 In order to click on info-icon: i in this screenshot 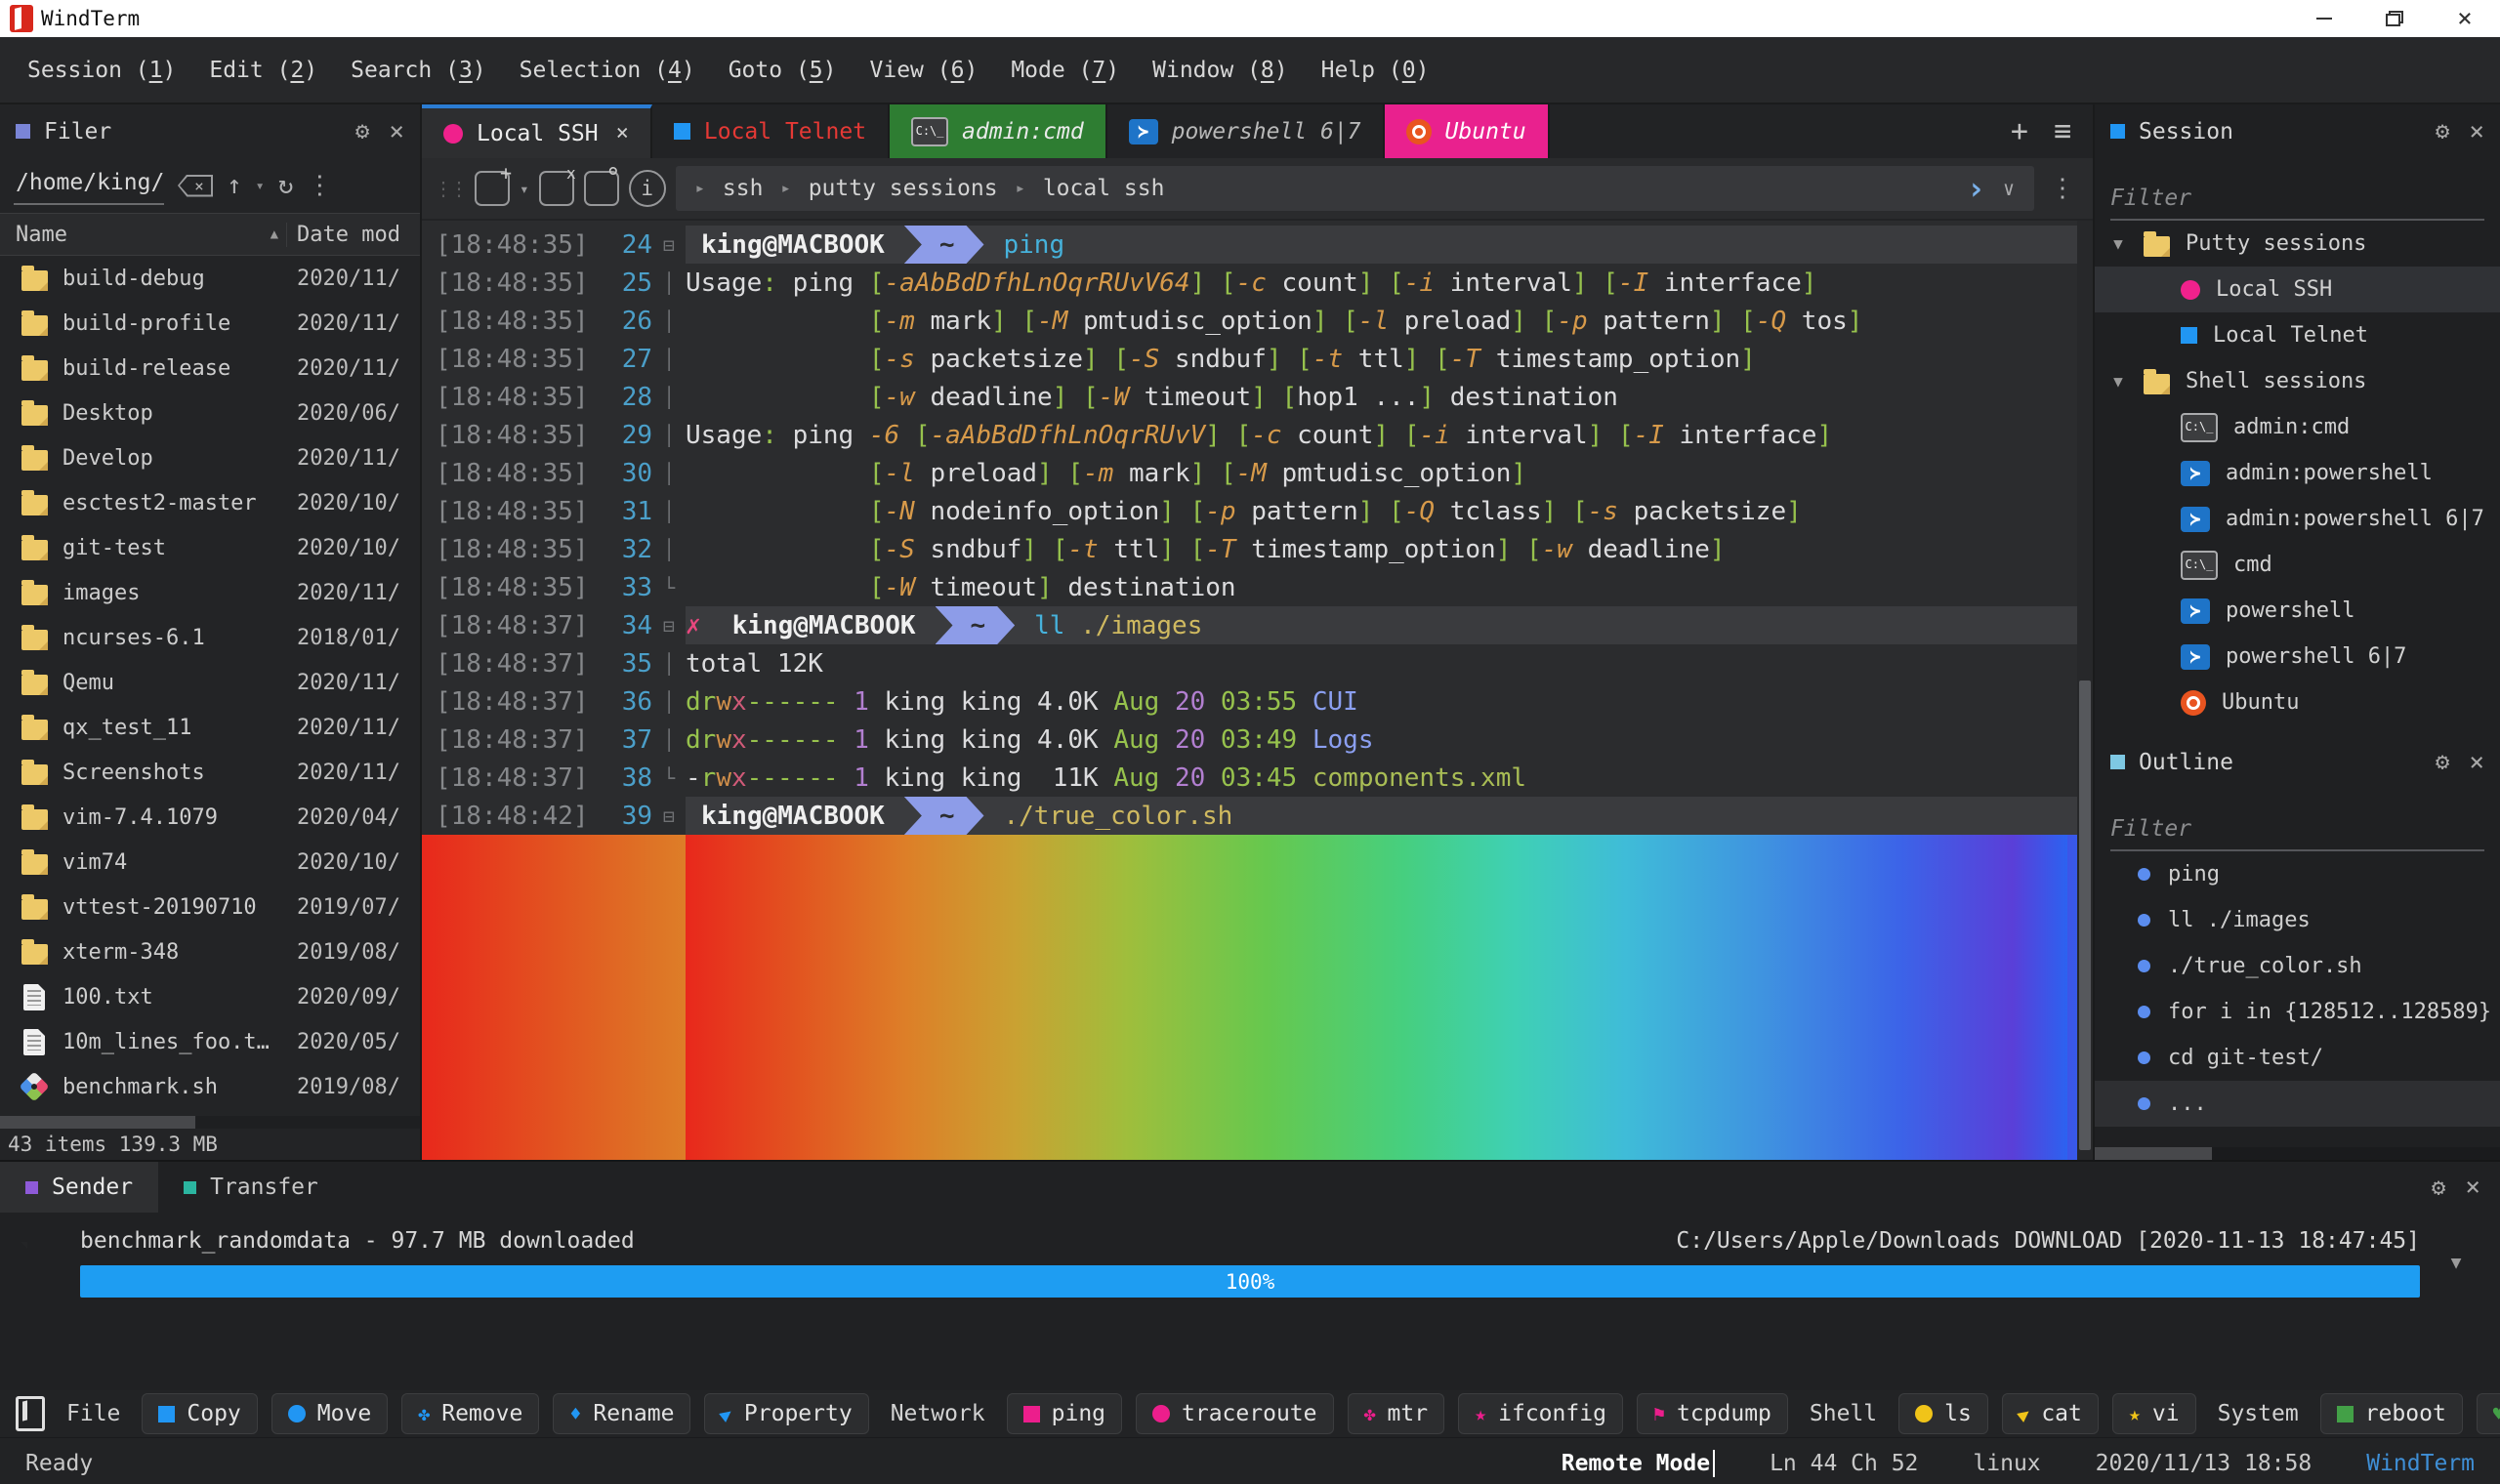, I will do `click(647, 189)`.